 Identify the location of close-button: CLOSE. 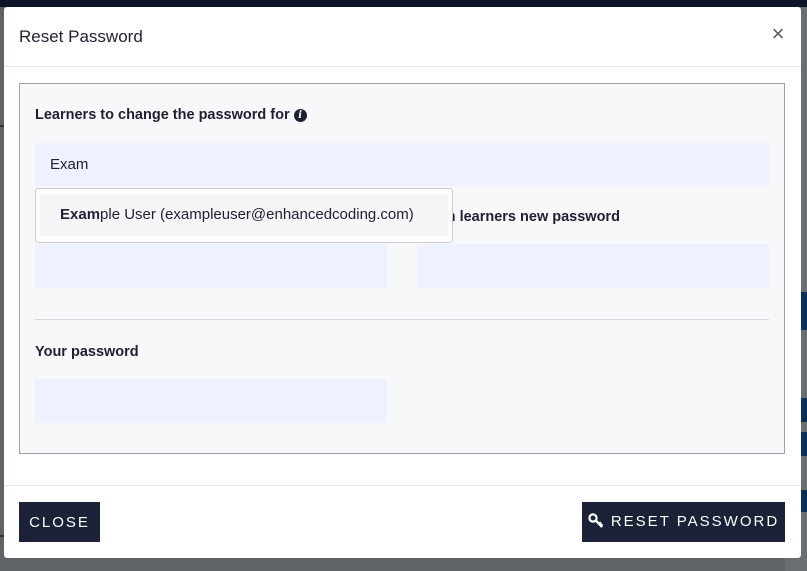
(59, 522).